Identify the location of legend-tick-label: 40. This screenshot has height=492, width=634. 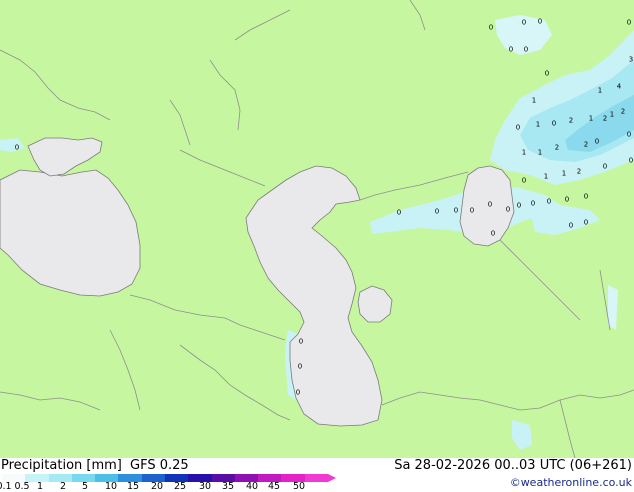
(252, 486).